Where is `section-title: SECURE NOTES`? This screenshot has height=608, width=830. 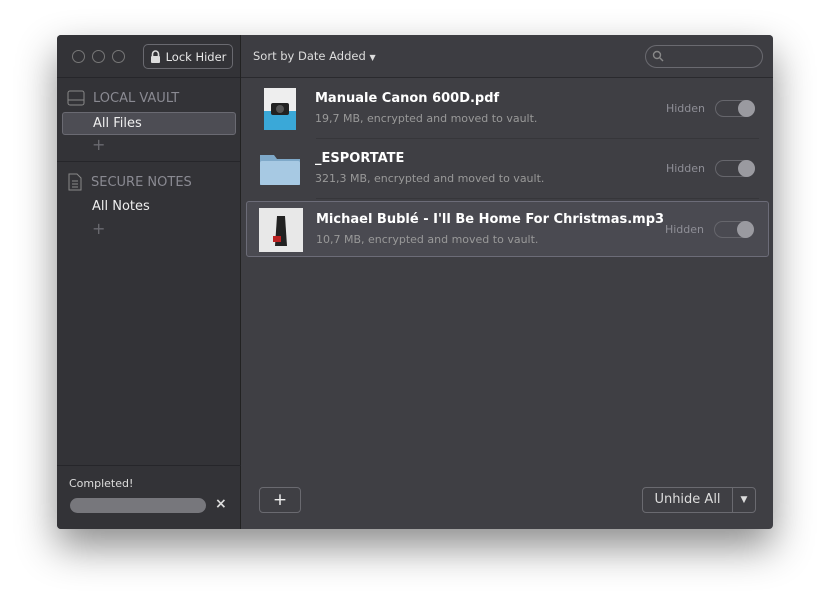 section-title: SECURE NOTES is located at coordinates (141, 182).